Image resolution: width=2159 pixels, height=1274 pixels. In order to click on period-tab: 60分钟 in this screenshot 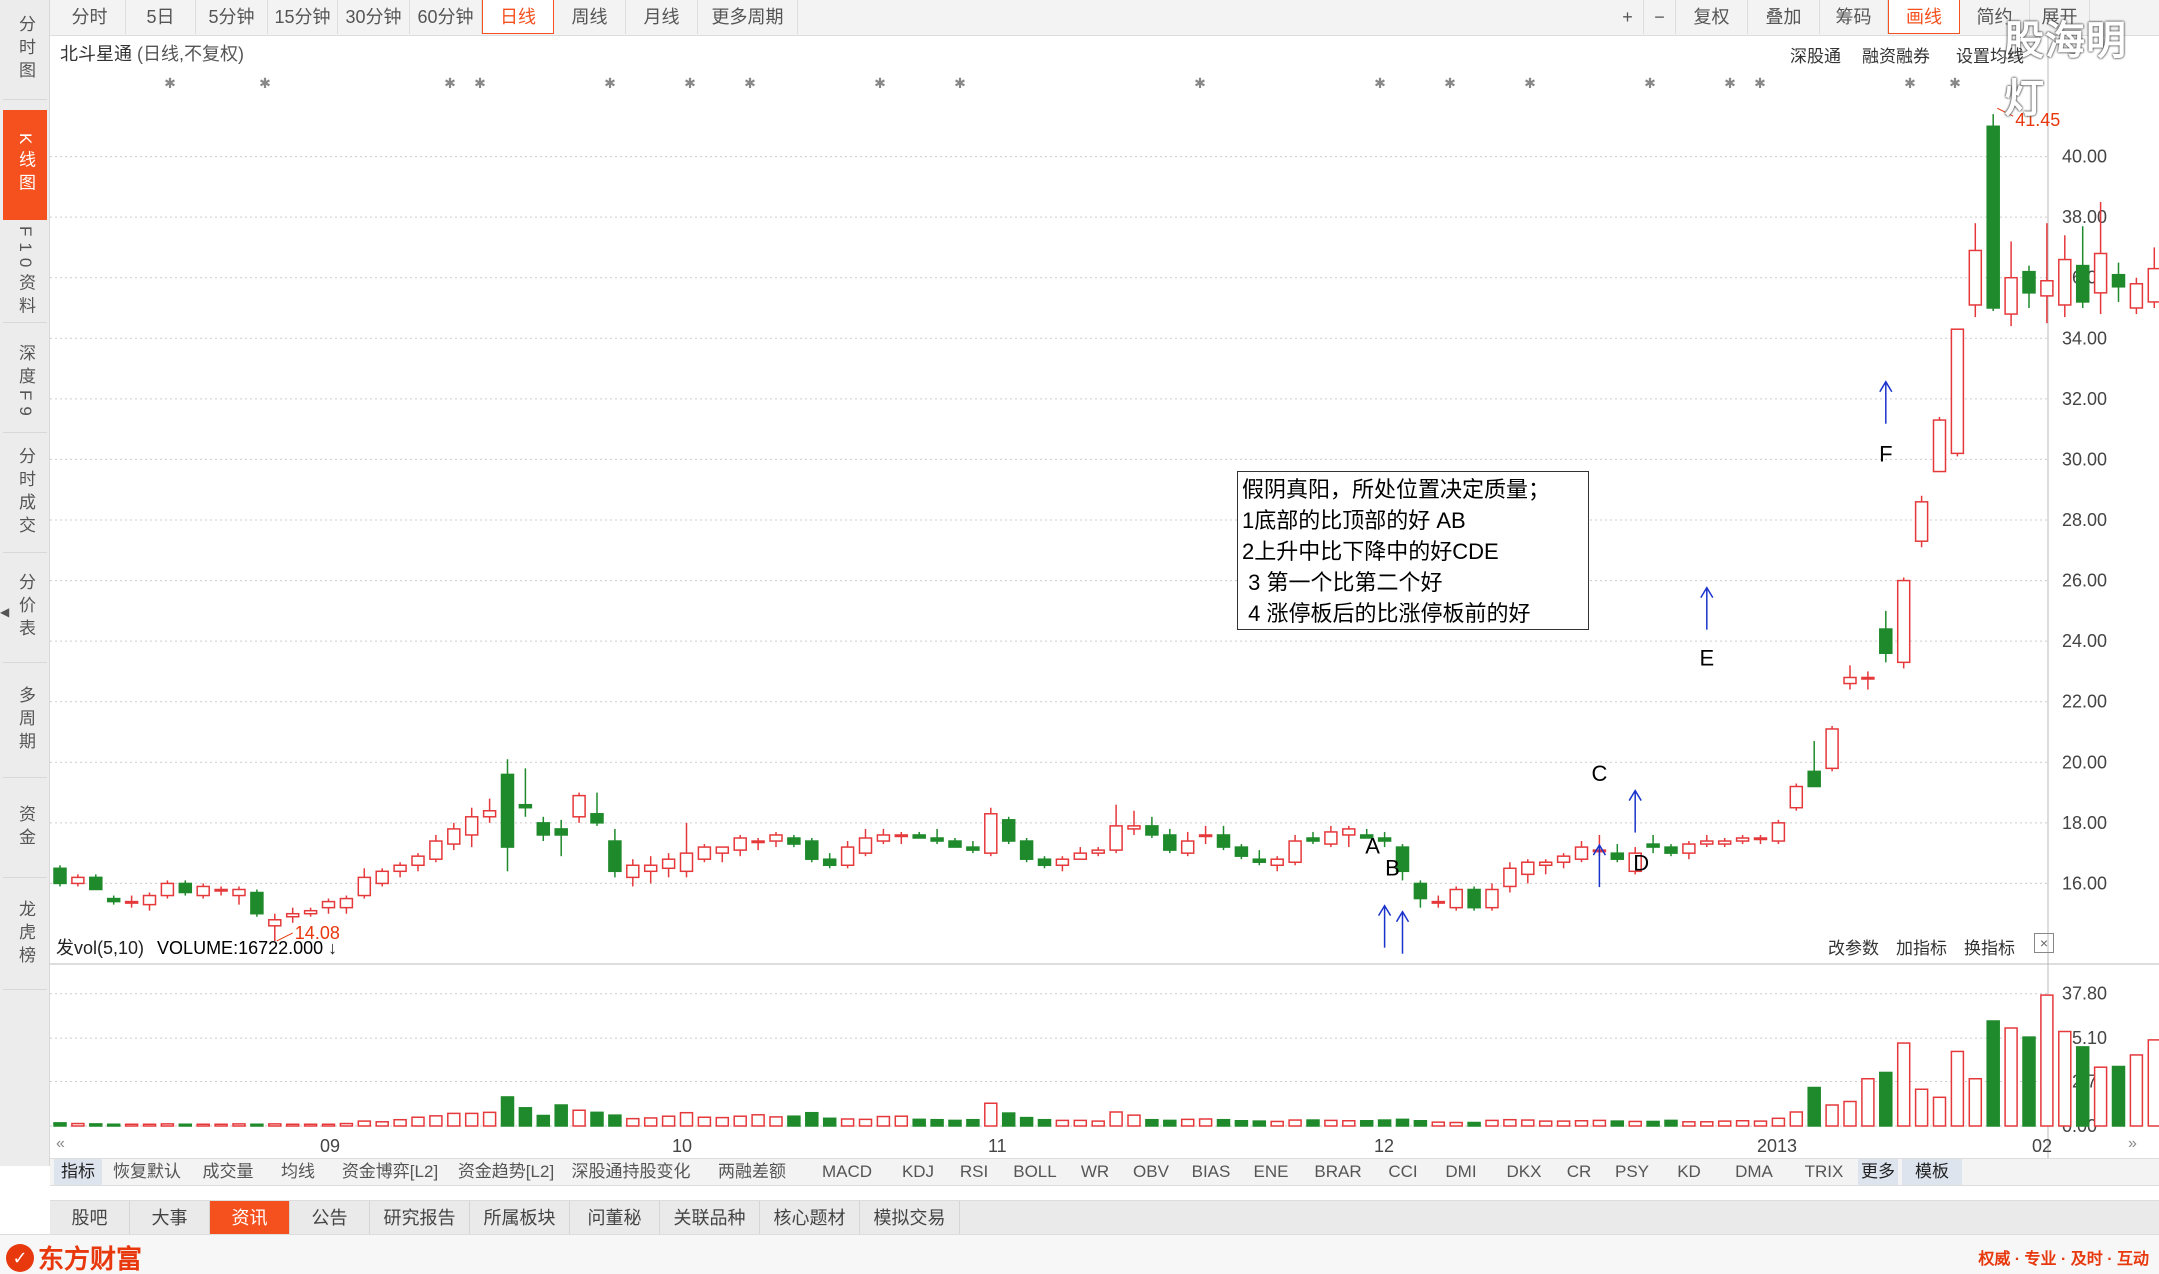, I will do `click(446, 17)`.